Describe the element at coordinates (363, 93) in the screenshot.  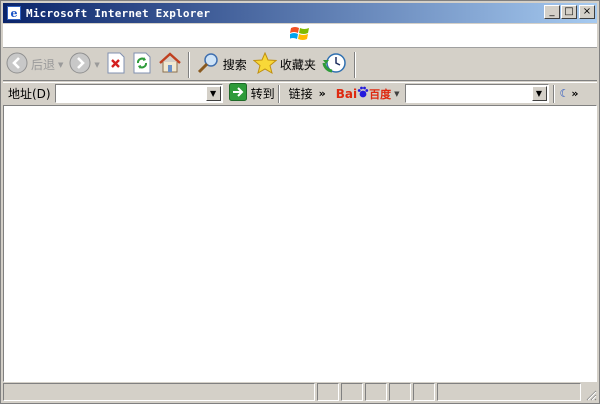
I see `baidu-paw-icon` at that location.